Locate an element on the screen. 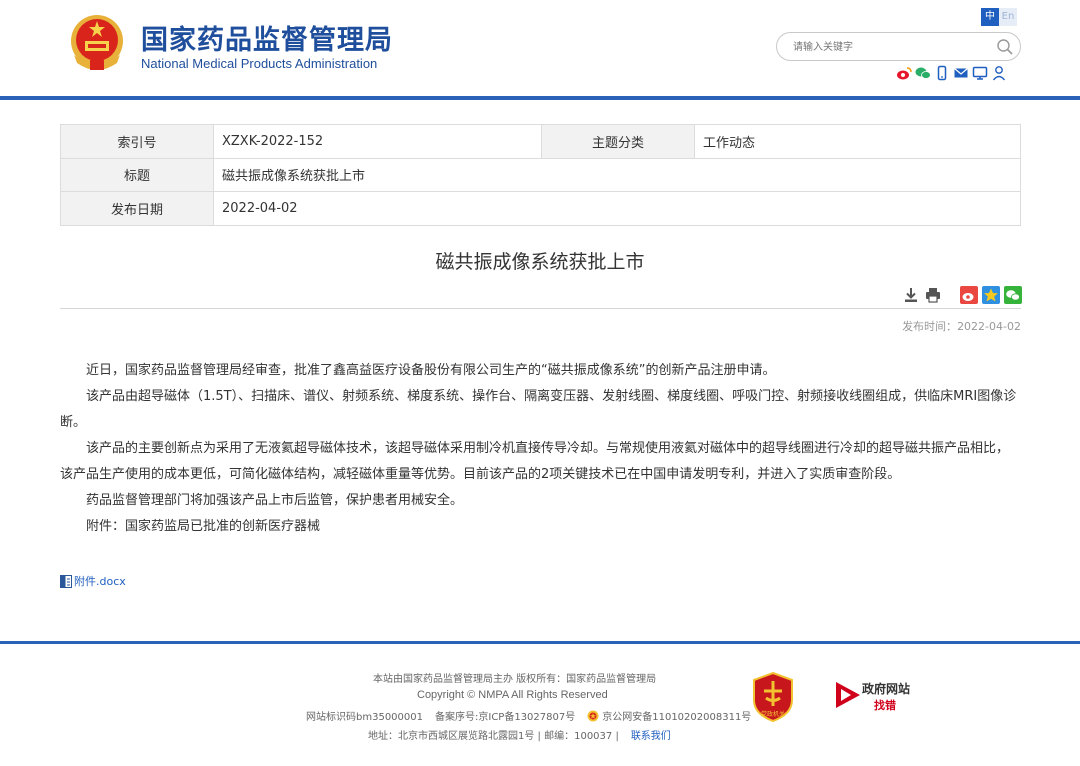 The width and height of the screenshot is (1080, 766). party-badge-text: 党政机关 is located at coordinates (773, 714).